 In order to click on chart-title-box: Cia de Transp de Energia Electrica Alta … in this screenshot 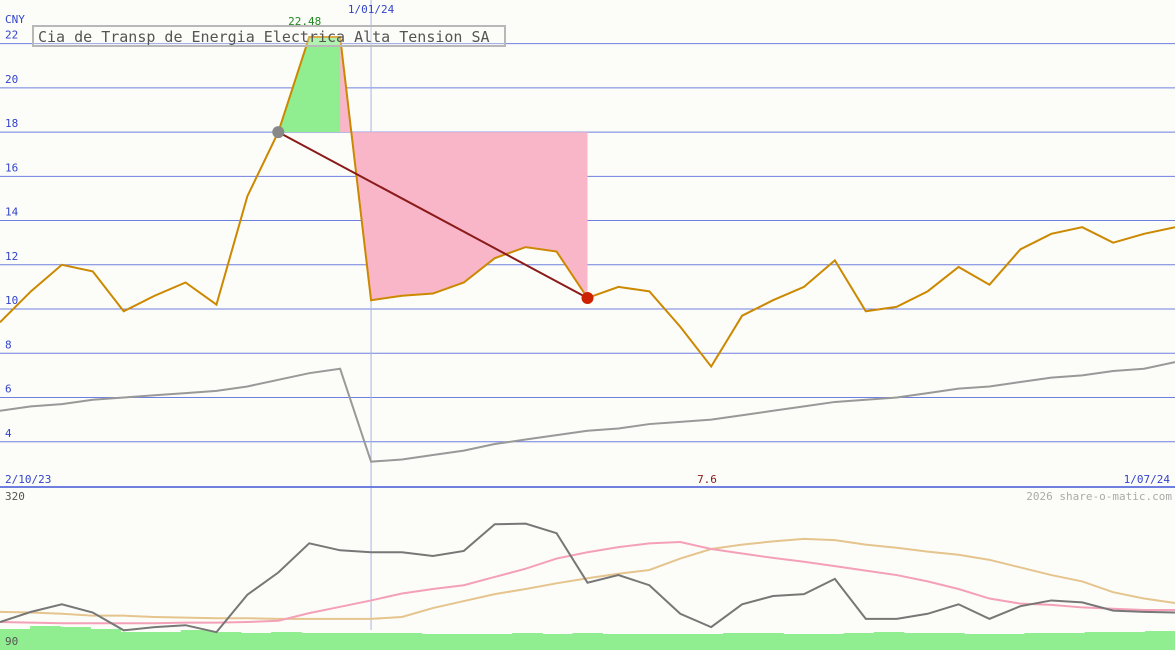, I will do `click(269, 36)`.